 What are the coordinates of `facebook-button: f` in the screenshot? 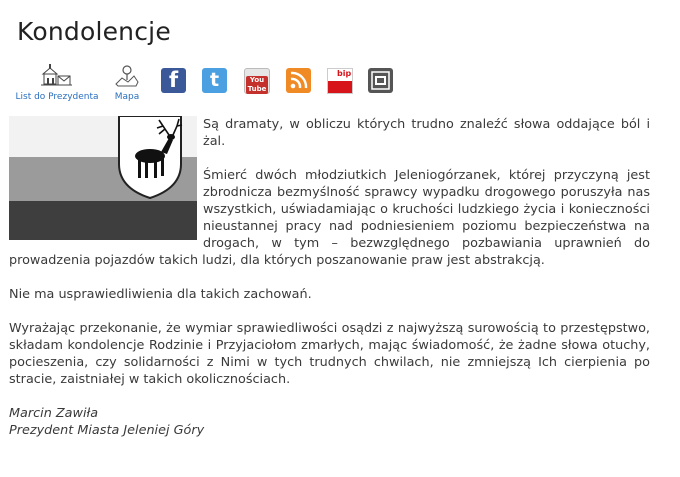 It's located at (173, 80).